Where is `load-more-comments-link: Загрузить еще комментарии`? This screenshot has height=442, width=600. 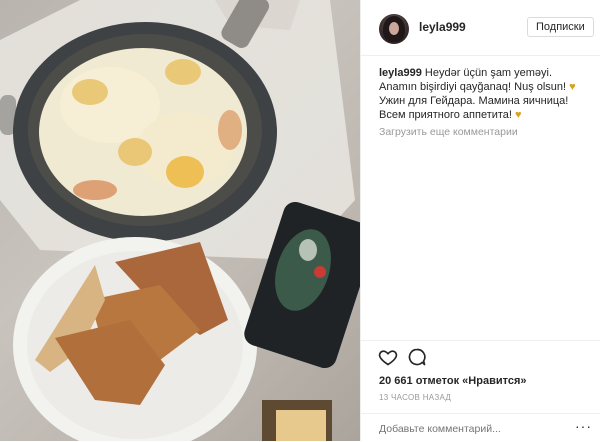 load-more-comments-link: Загрузить еще комментарии is located at coordinates (448, 132).